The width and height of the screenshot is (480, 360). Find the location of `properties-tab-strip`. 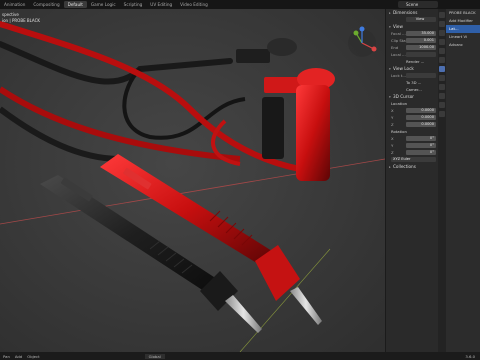

properties-tab-strip is located at coordinates (442, 180).